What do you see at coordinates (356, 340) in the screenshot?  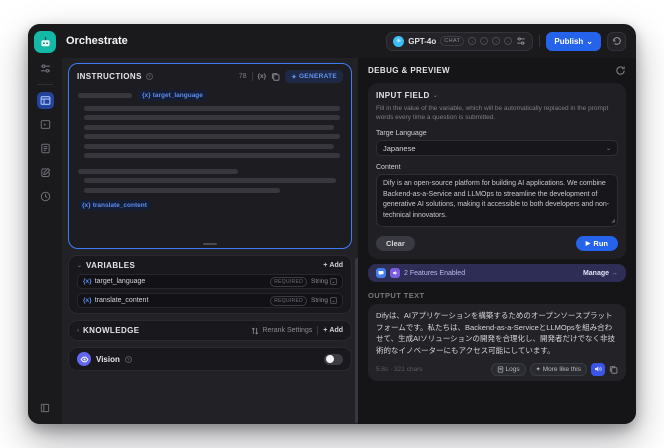 I see `scrollbar-thumb` at bounding box center [356, 340].